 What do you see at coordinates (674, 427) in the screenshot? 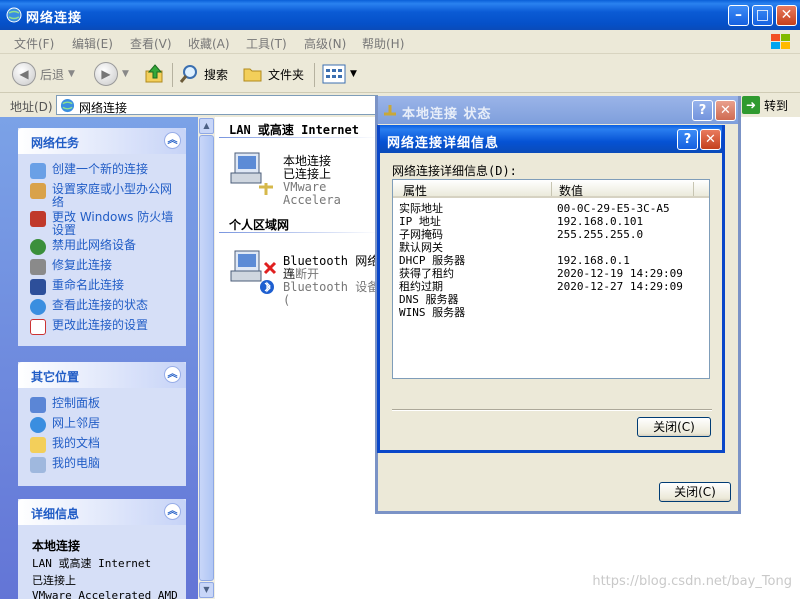
I see `details-close-button: 关闭(C)` at bounding box center [674, 427].